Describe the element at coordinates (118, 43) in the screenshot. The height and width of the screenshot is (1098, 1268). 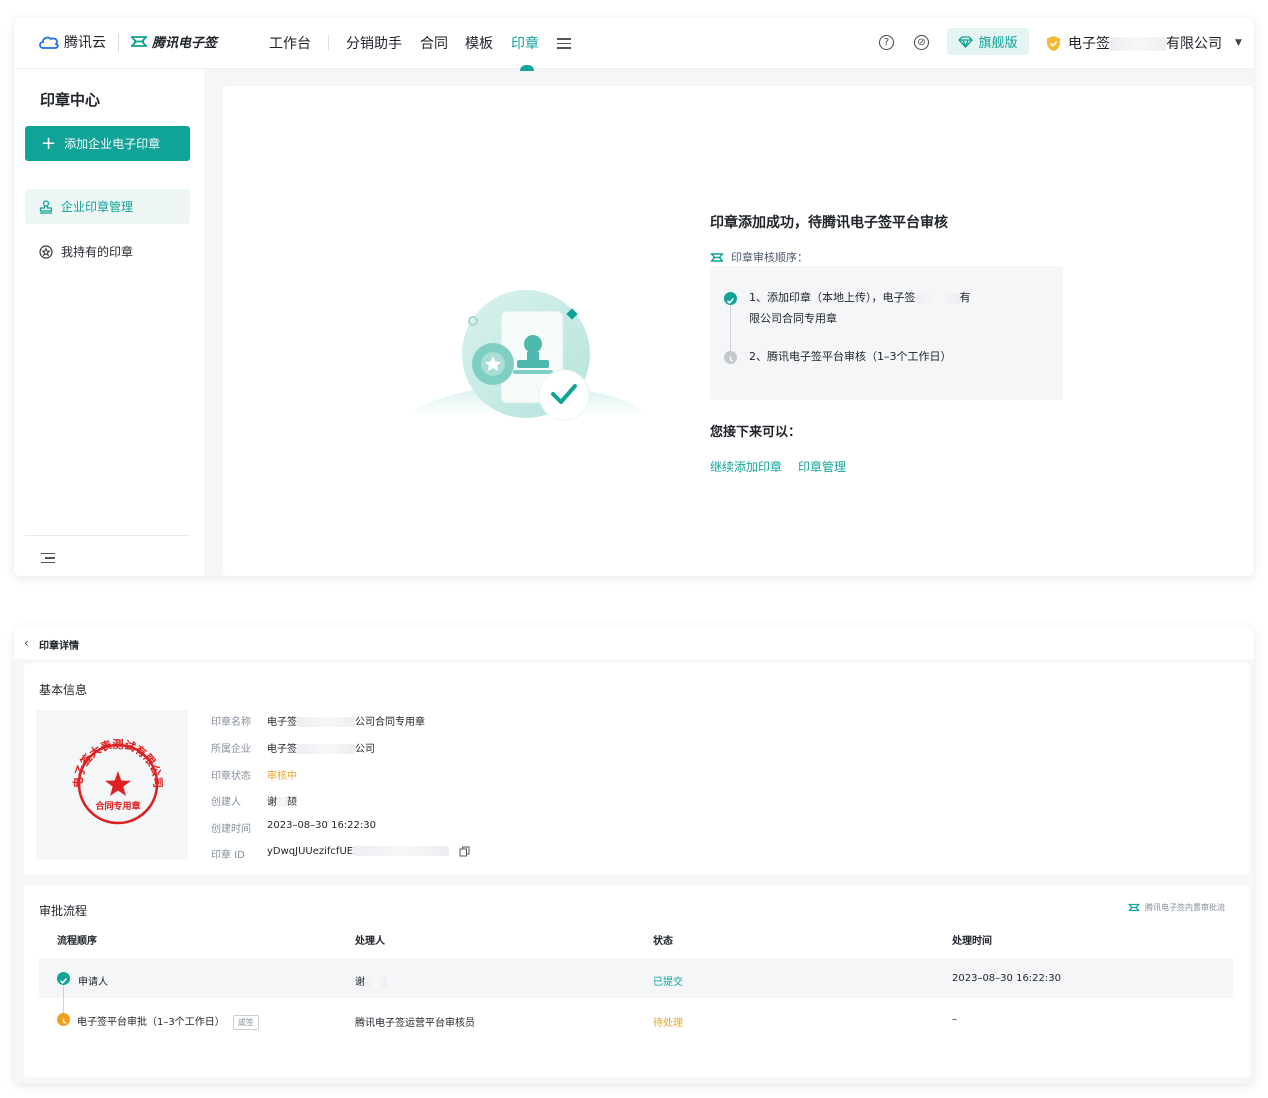
I see `logo-divider` at that location.